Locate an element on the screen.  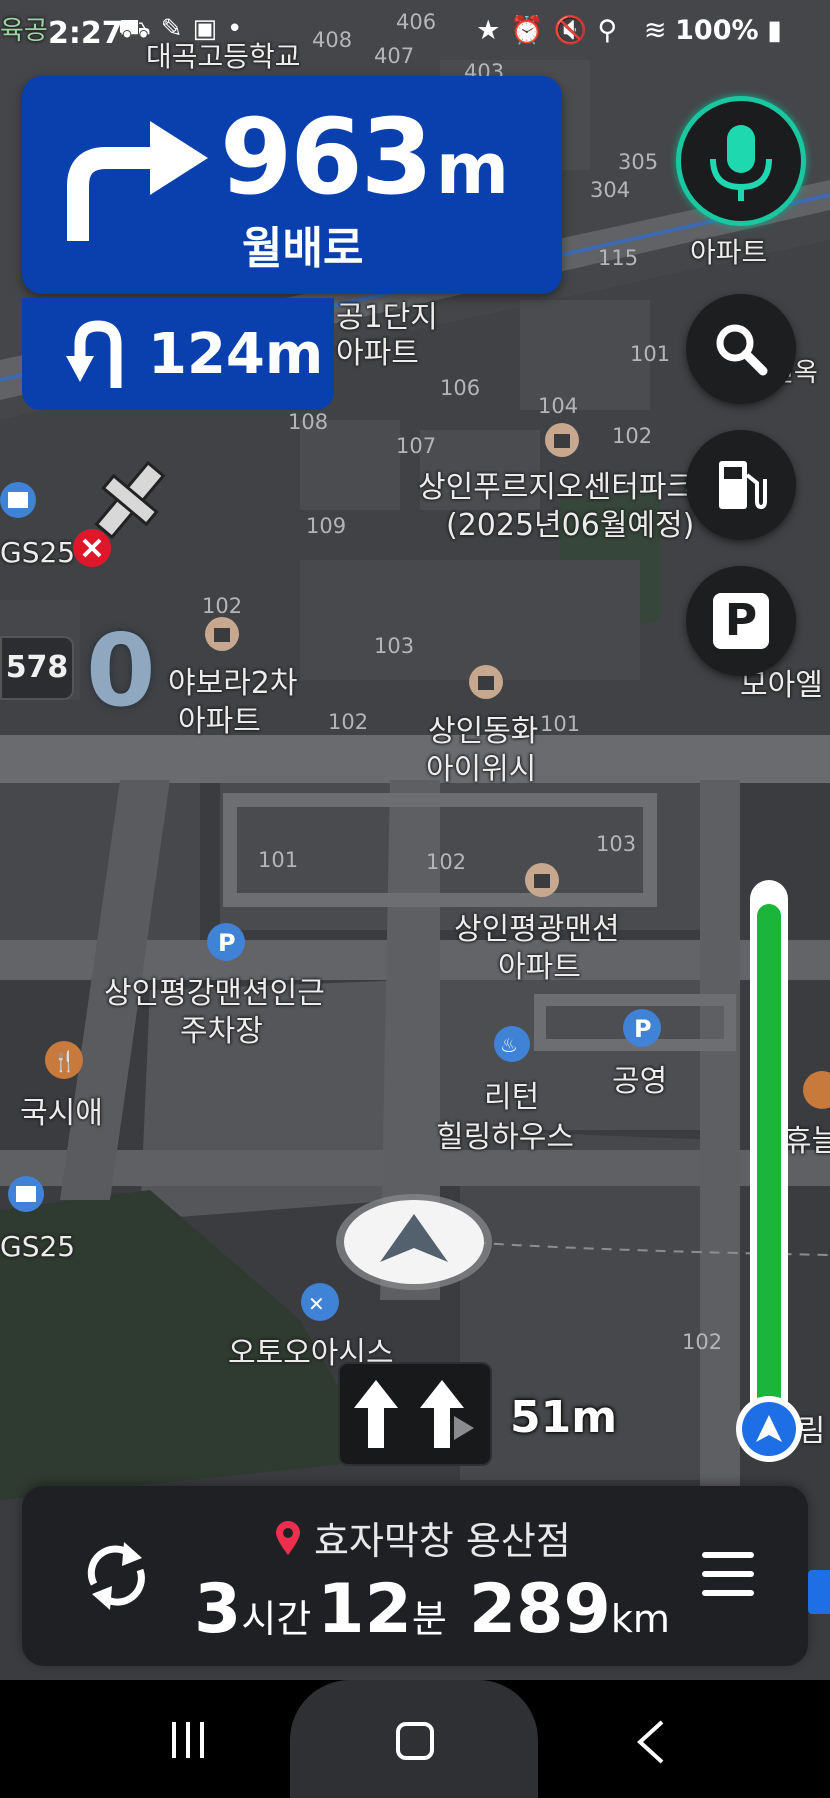
destination: 효자막창 용산점 is located at coordinates (422, 1537).